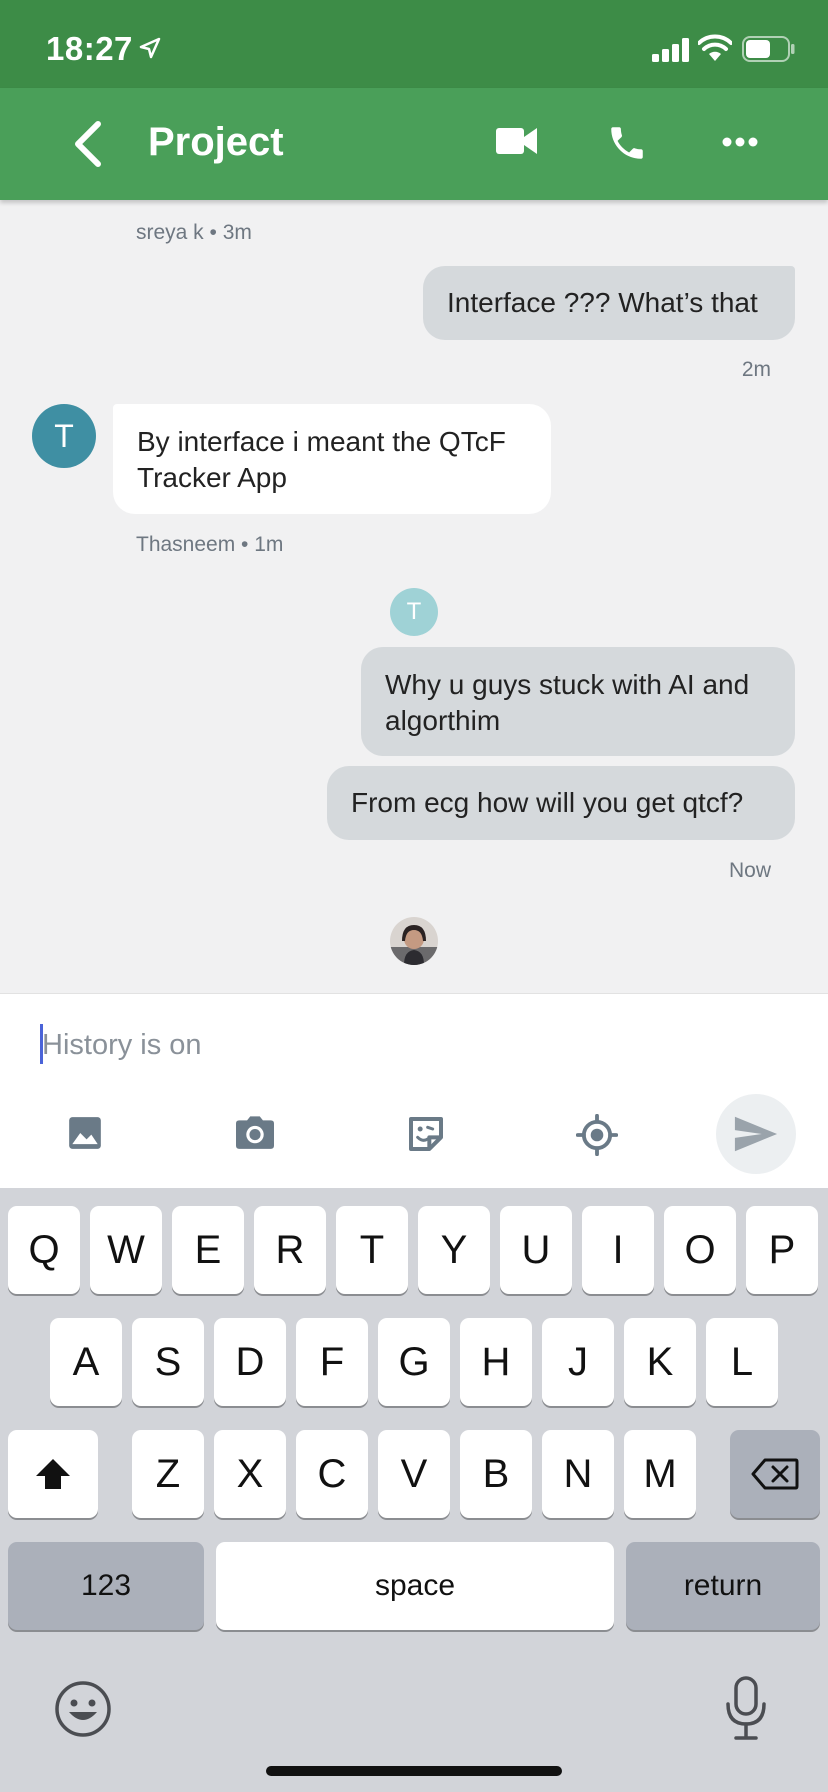  Describe the element at coordinates (210, 544) in the screenshot. I see `message-meta-sender: Thasneem • 1m` at that location.